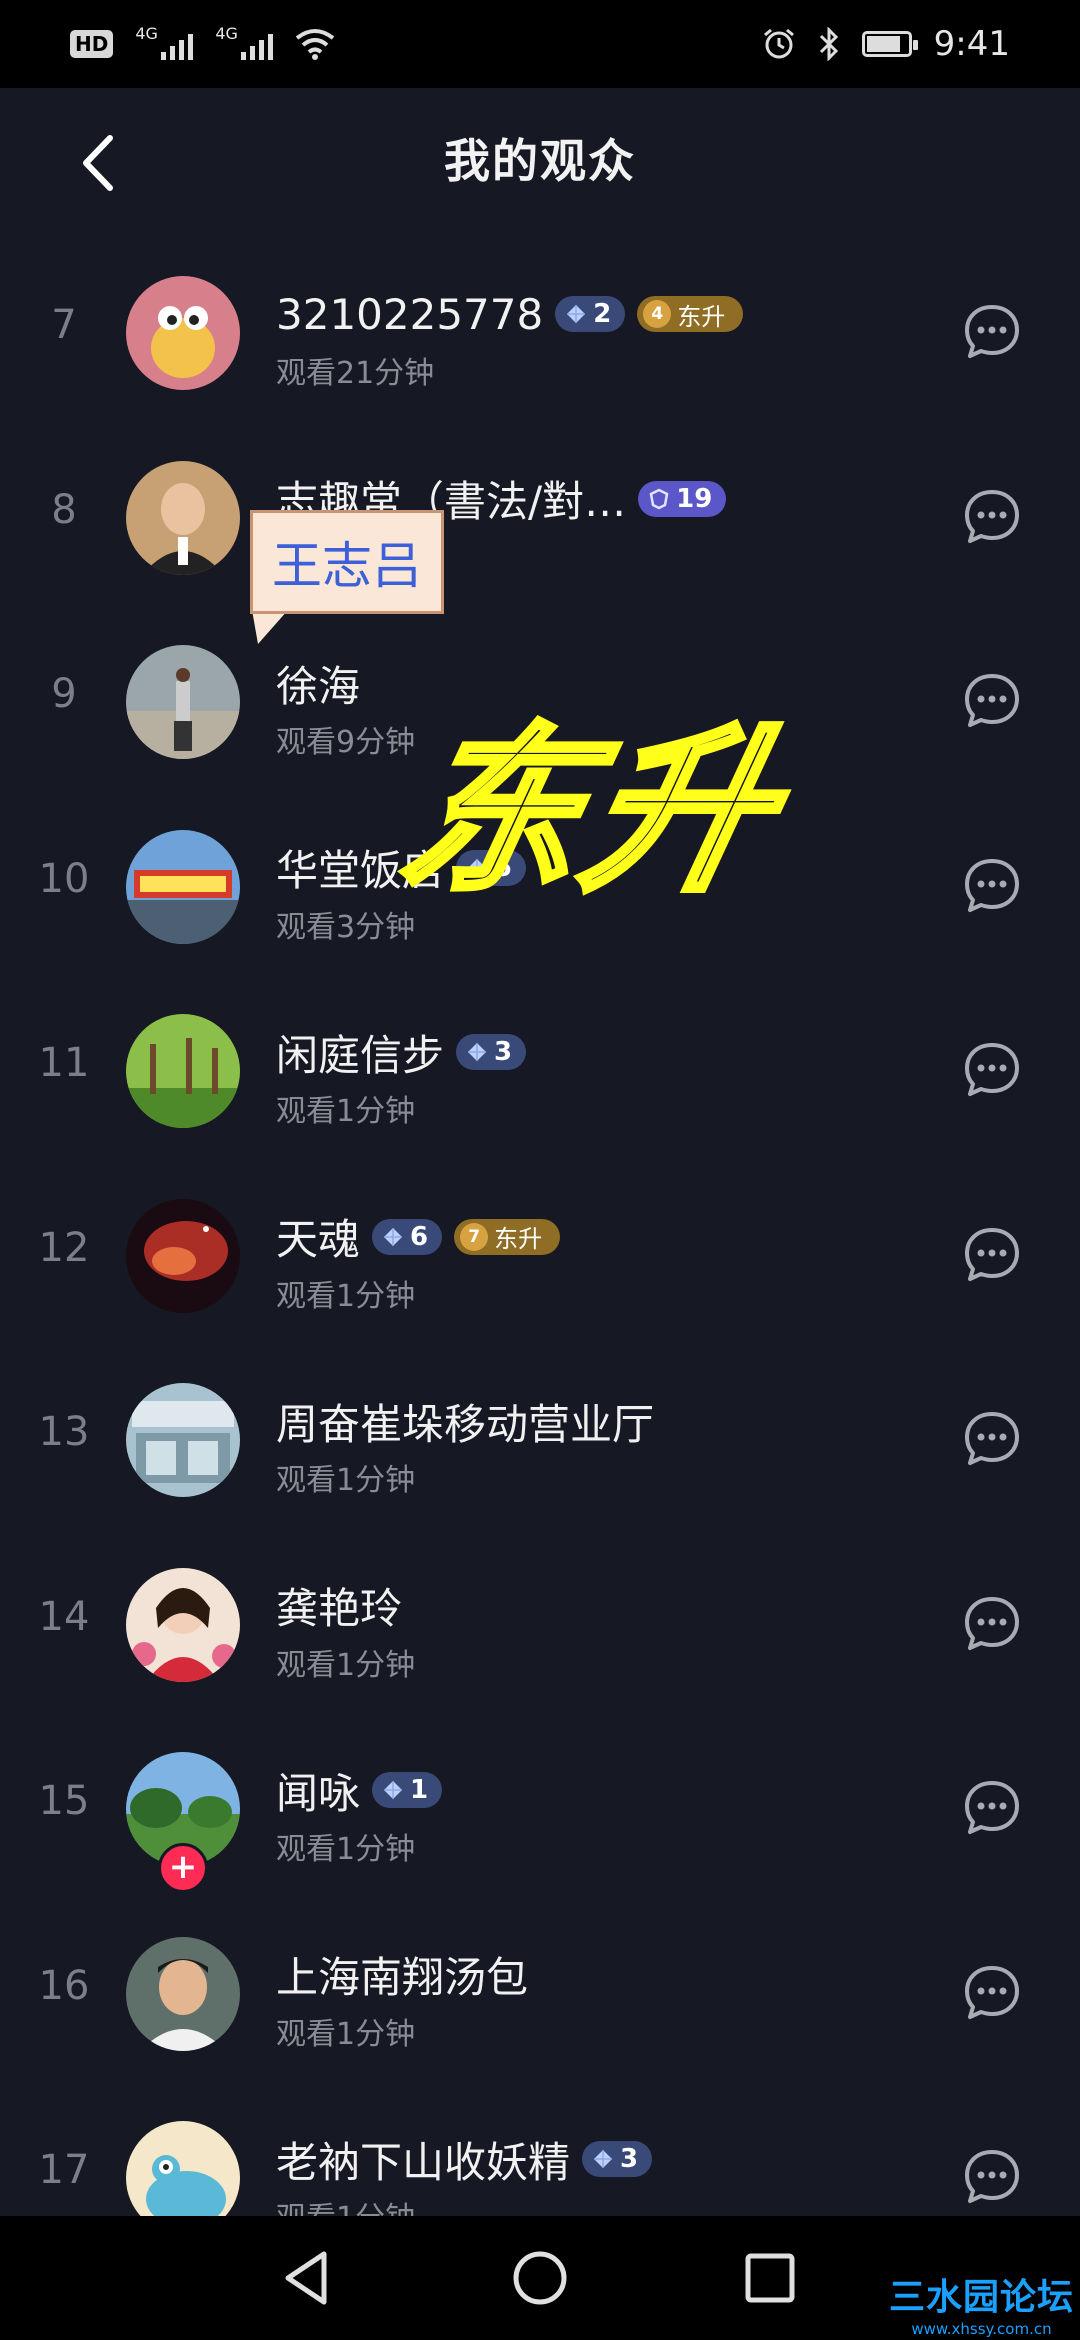  I want to click on level-value: 1, so click(419, 1790).